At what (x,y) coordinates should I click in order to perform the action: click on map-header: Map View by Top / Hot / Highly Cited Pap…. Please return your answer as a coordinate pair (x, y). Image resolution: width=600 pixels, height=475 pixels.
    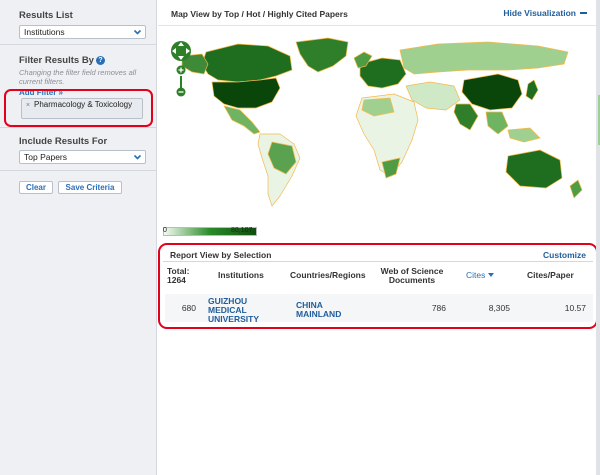
    Looking at the image, I should click on (379, 13).